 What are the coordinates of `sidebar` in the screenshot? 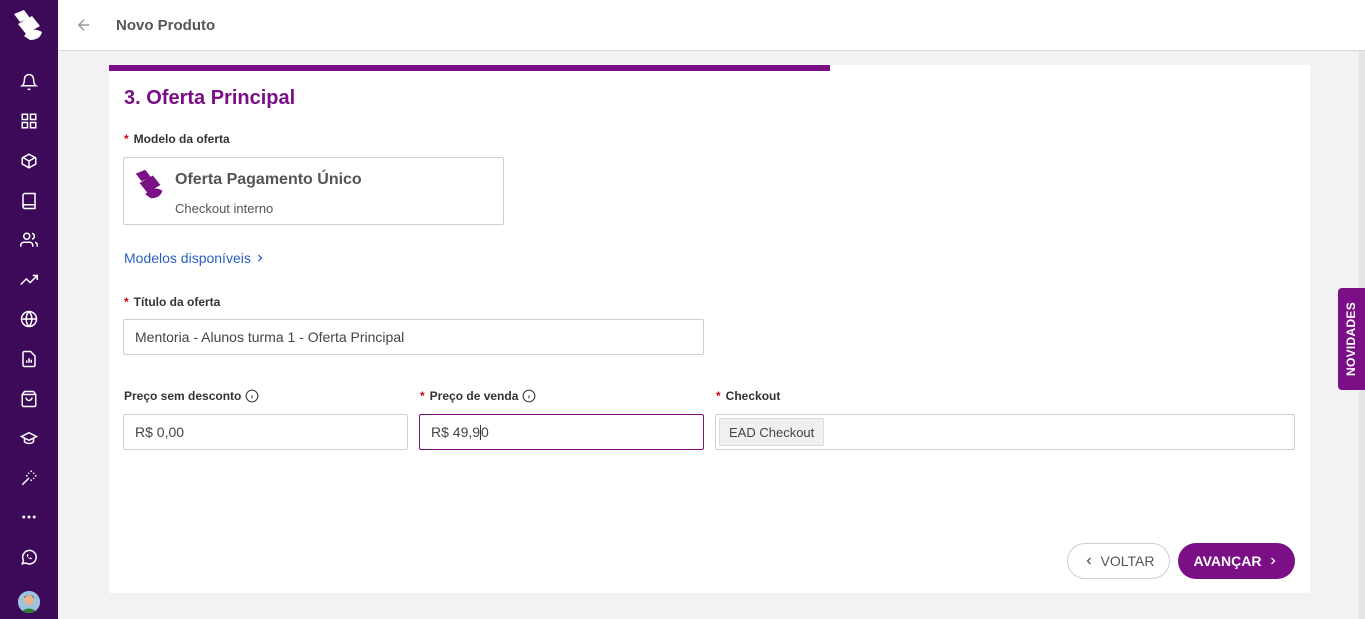 It's located at (29, 309).